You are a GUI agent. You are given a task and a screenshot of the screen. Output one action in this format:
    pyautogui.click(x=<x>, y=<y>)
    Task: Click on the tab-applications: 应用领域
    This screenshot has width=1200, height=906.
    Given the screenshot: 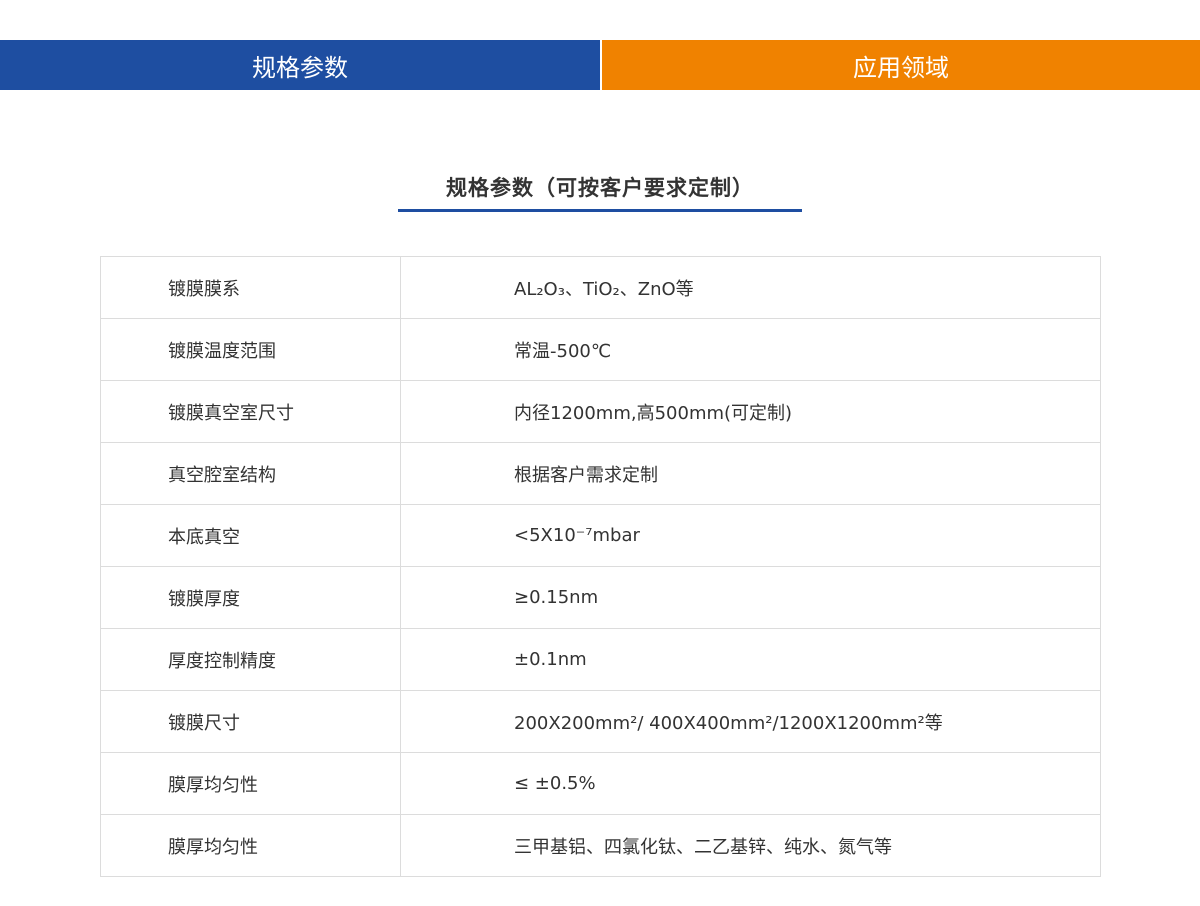 What is the action you would take?
    pyautogui.click(x=900, y=65)
    